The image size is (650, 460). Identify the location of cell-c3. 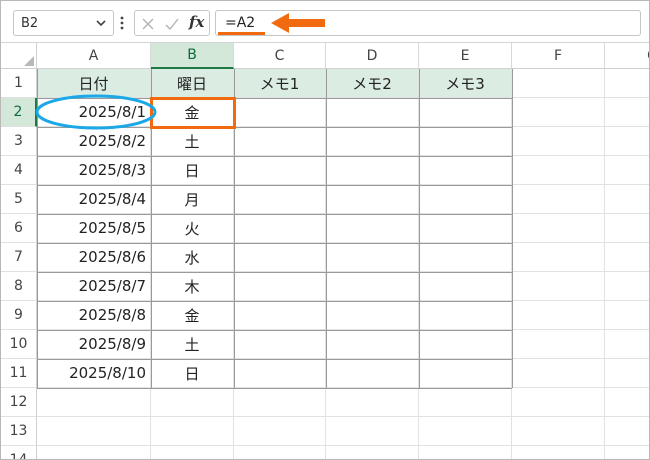
(280, 141).